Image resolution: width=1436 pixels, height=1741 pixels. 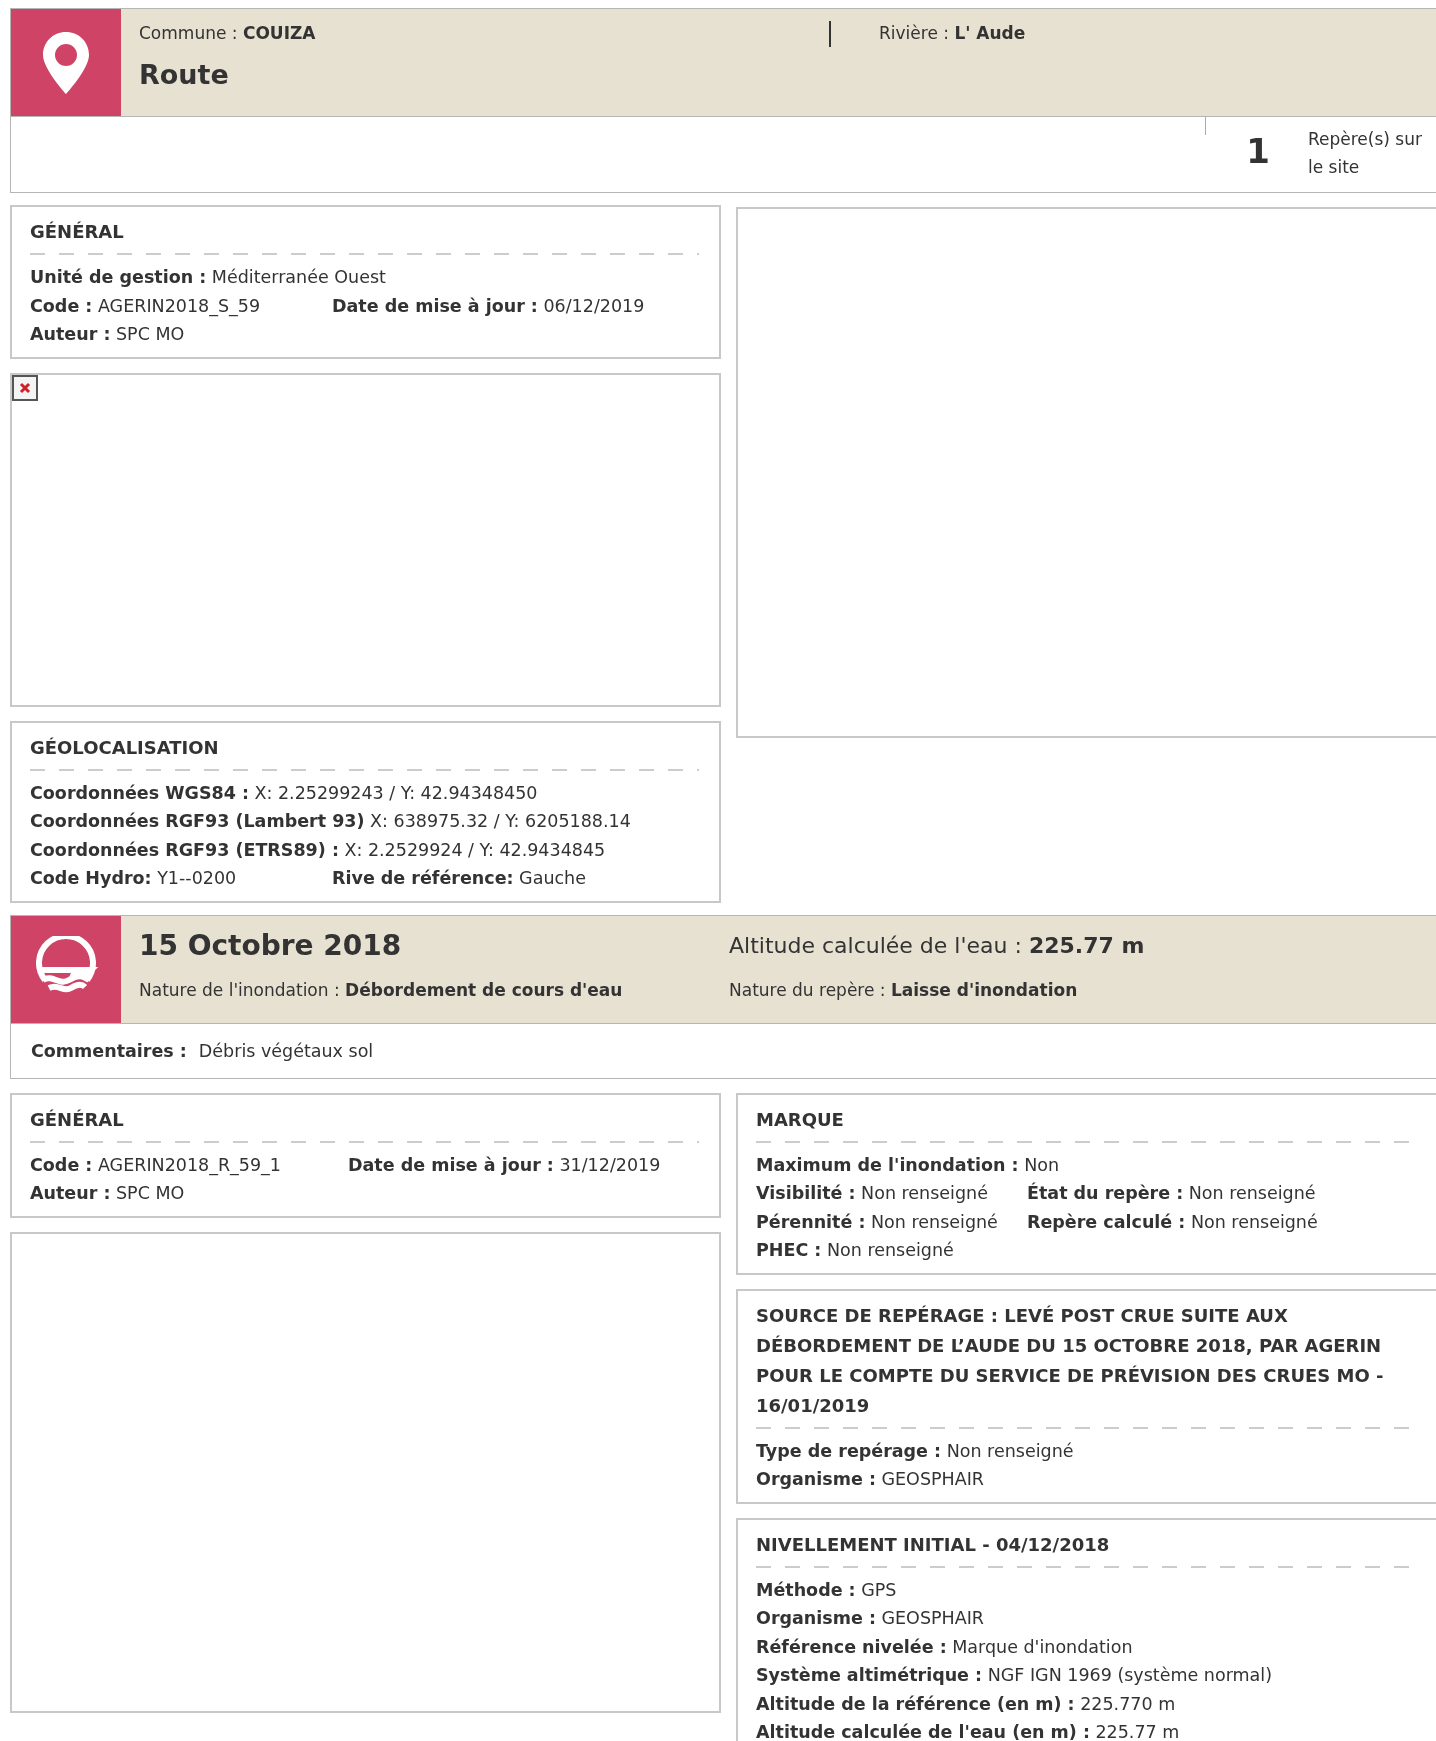 What do you see at coordinates (869, 1675) in the screenshot?
I see `field-label: Système altimétrique :` at bounding box center [869, 1675].